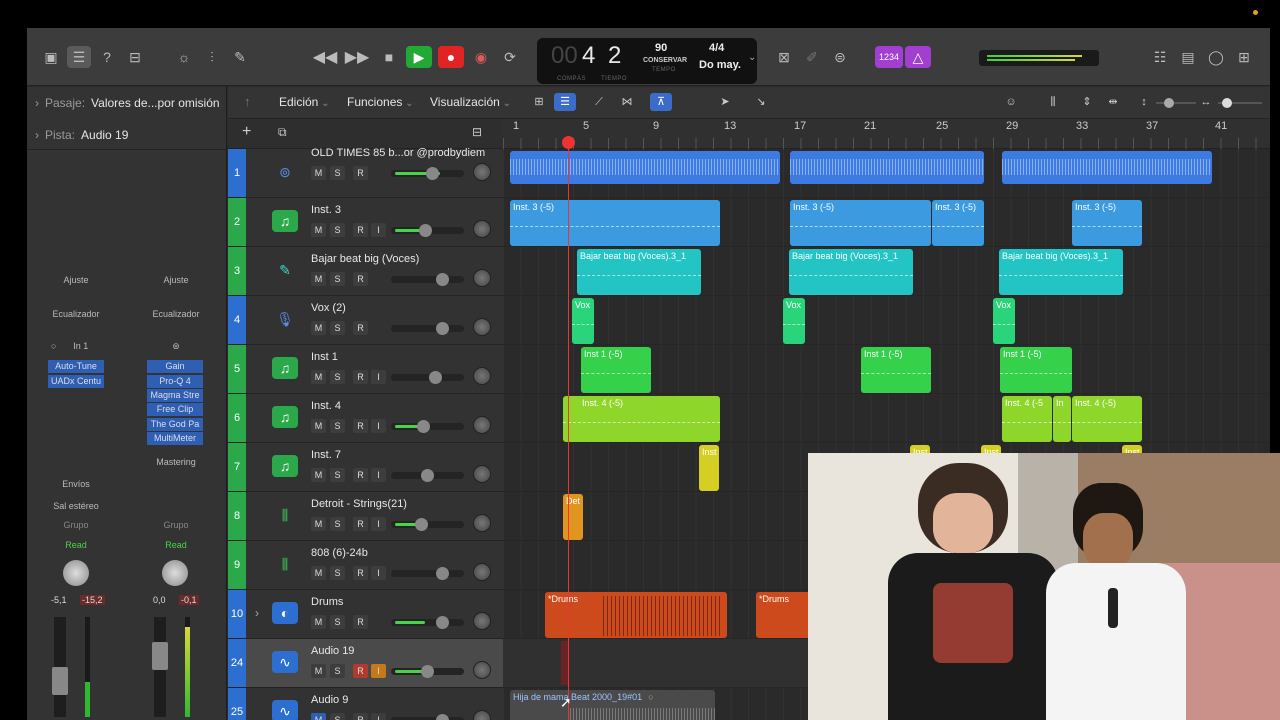  I want to click on toolbar-toggle-icon: ⊟, so click(135, 57).